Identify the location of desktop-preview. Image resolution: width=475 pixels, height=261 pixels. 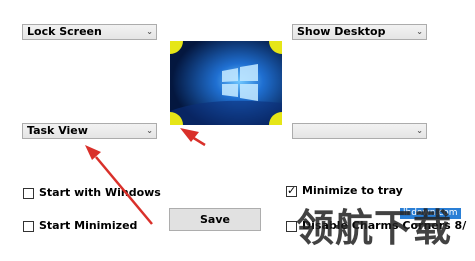
(226, 83).